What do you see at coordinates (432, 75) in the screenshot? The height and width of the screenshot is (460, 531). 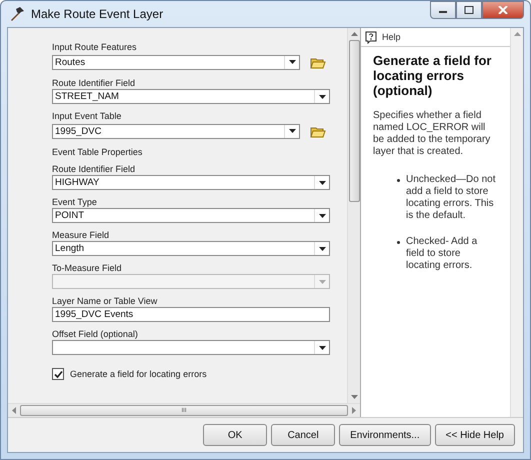 I see `help-title: Generate a field for locating errors (optional)` at bounding box center [432, 75].